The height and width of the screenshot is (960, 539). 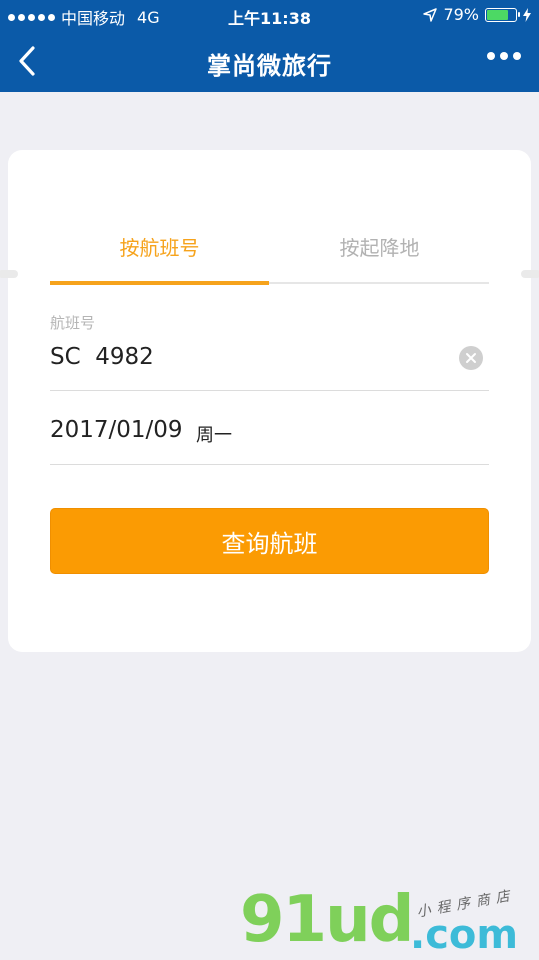 What do you see at coordinates (73, 323) in the screenshot?
I see `flight-number-label: 航班号` at bounding box center [73, 323].